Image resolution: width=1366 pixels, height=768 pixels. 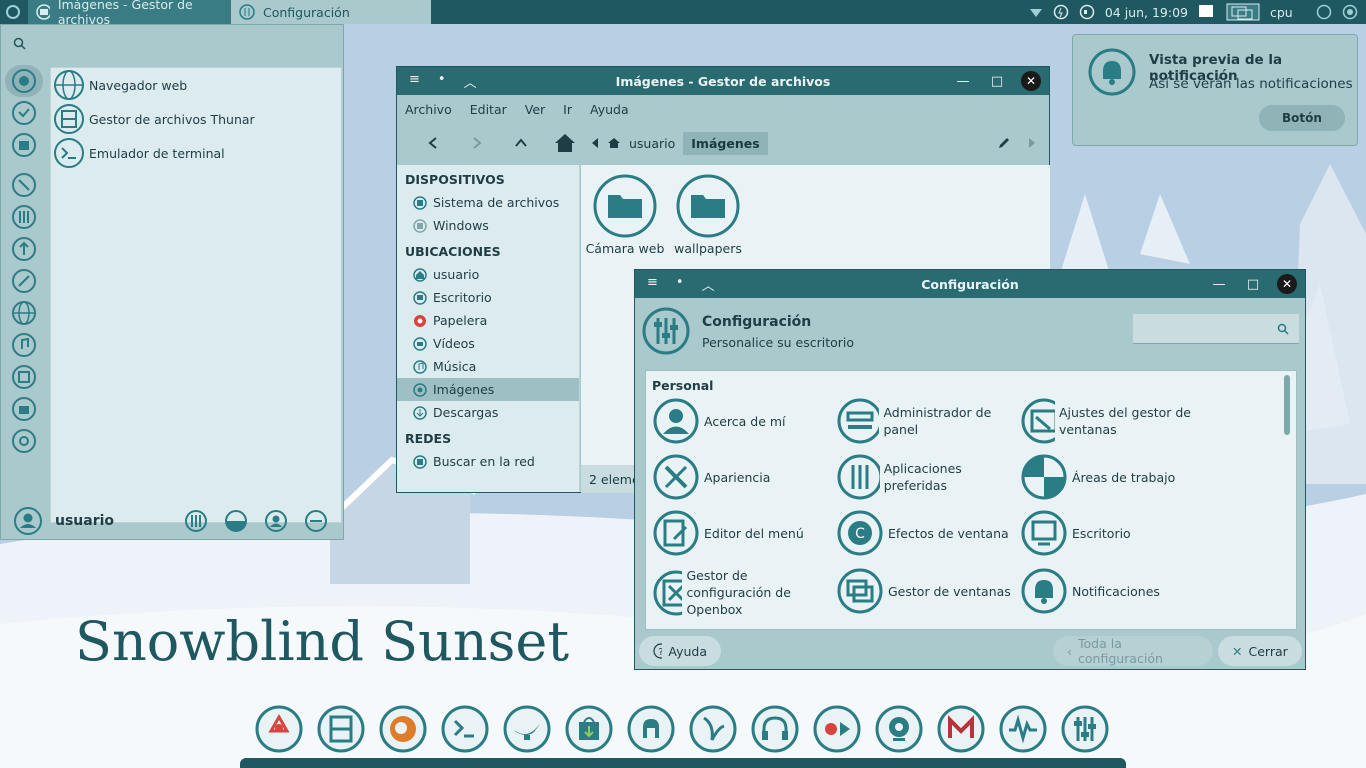 What do you see at coordinates (1110, 591) in the screenshot?
I see `settings-item-notifications: Notificaciones` at bounding box center [1110, 591].